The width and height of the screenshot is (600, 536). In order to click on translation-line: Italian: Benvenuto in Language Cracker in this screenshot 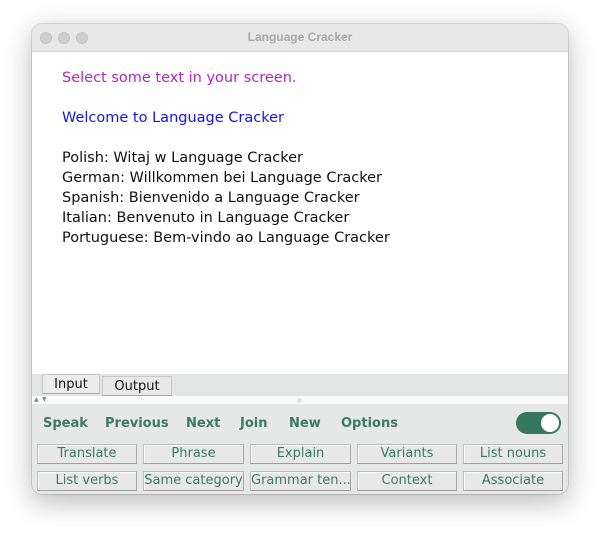, I will do `click(206, 218)`.